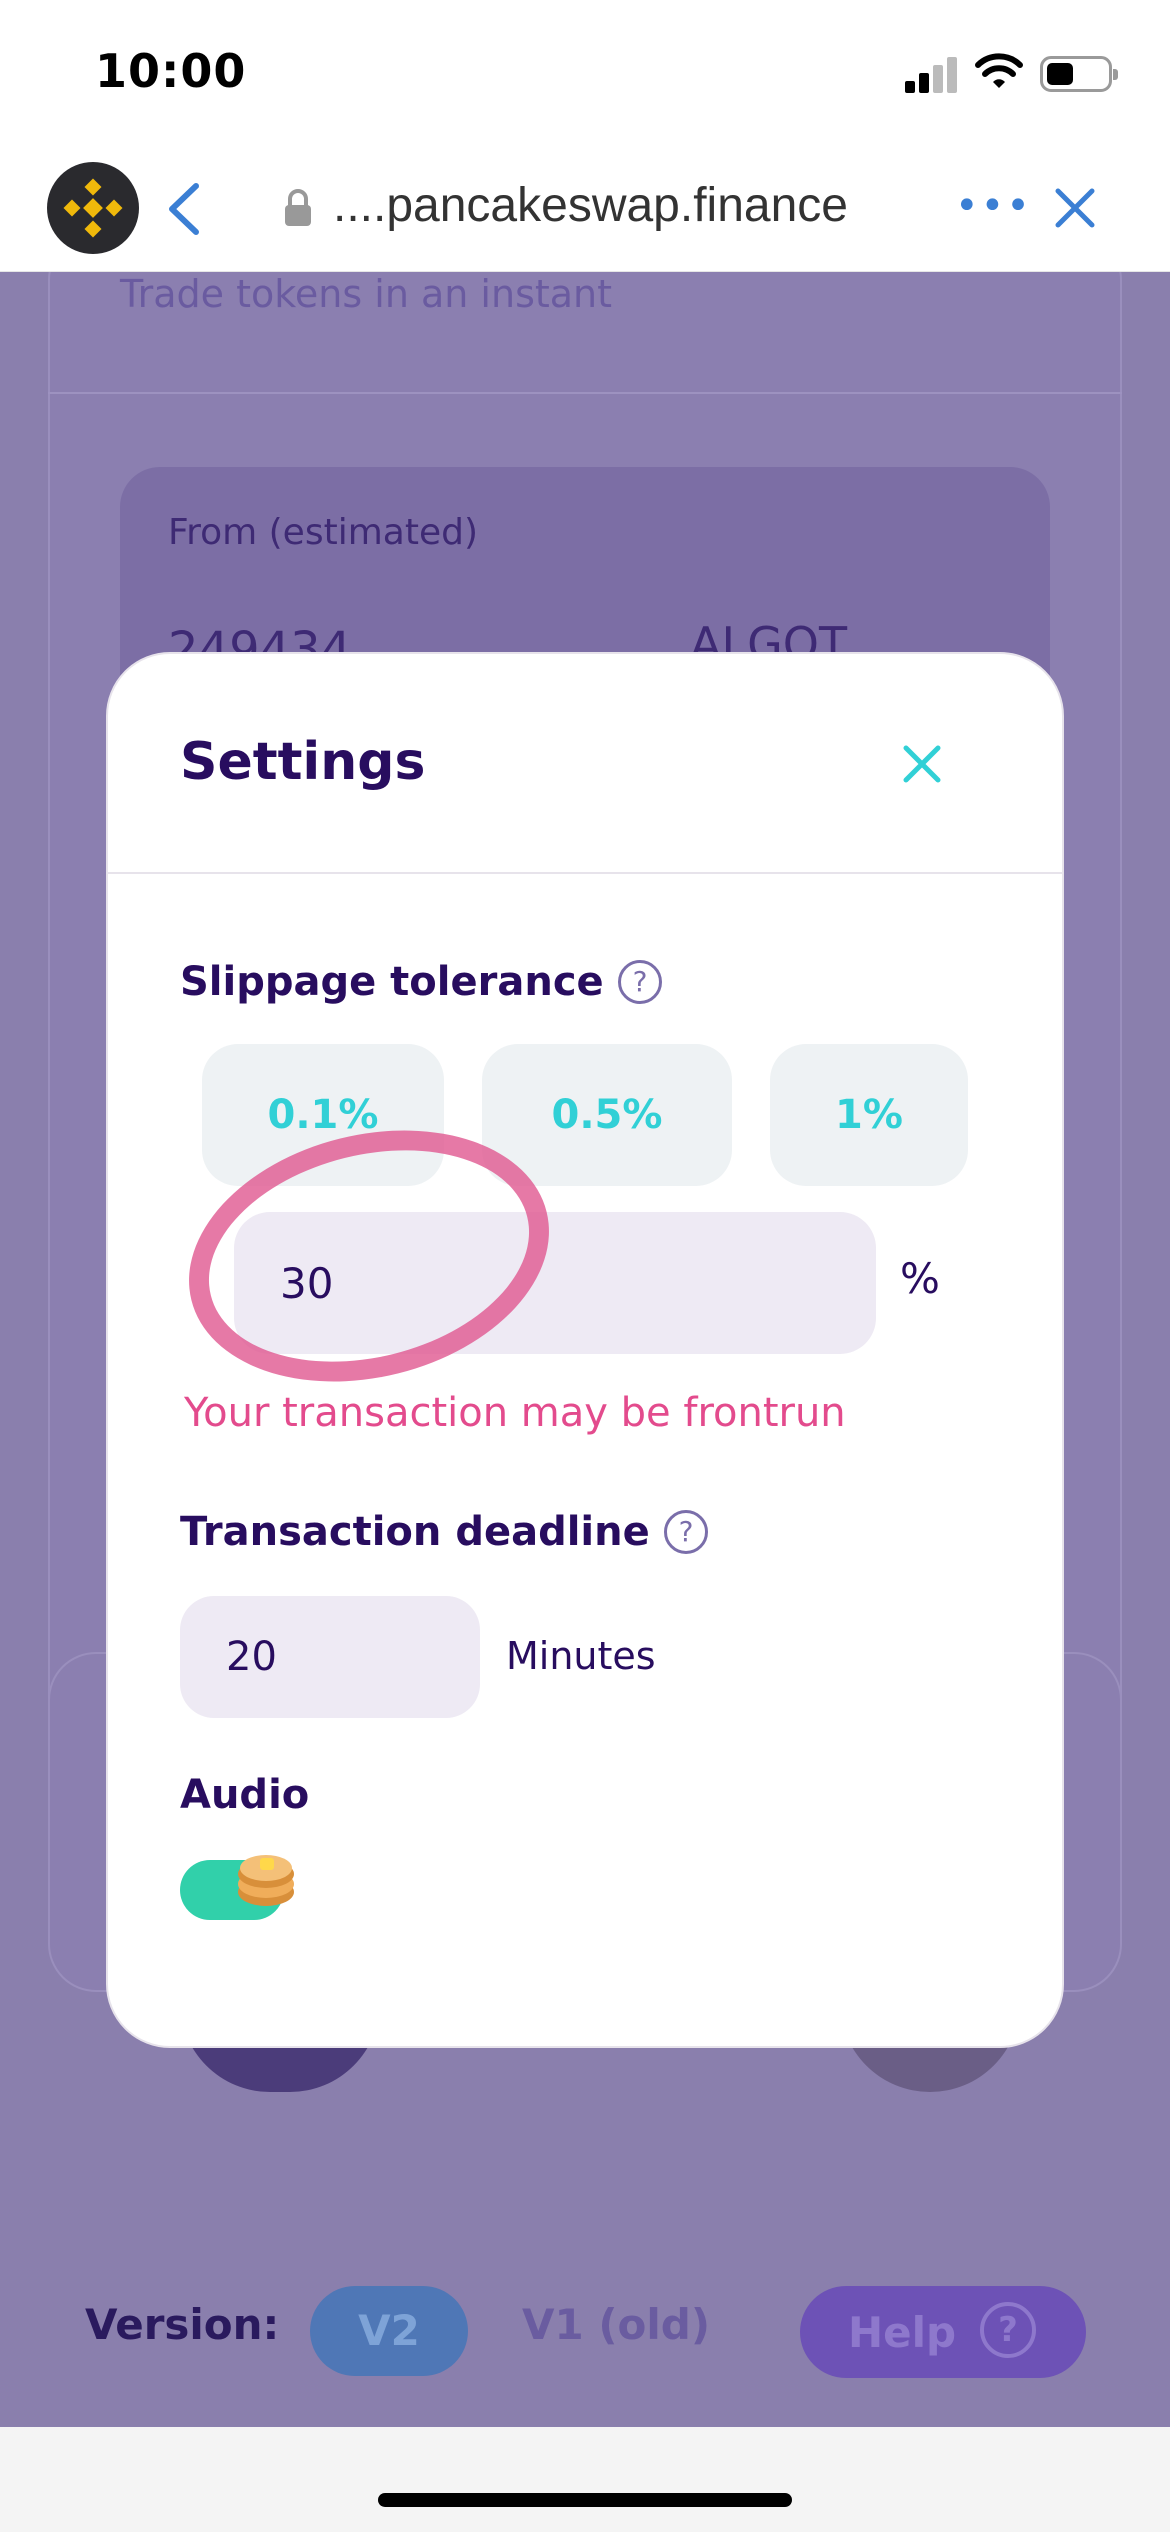 This screenshot has height=2532, width=1170. Describe the element at coordinates (585, 2500) in the screenshot. I see `home-indicator` at that location.